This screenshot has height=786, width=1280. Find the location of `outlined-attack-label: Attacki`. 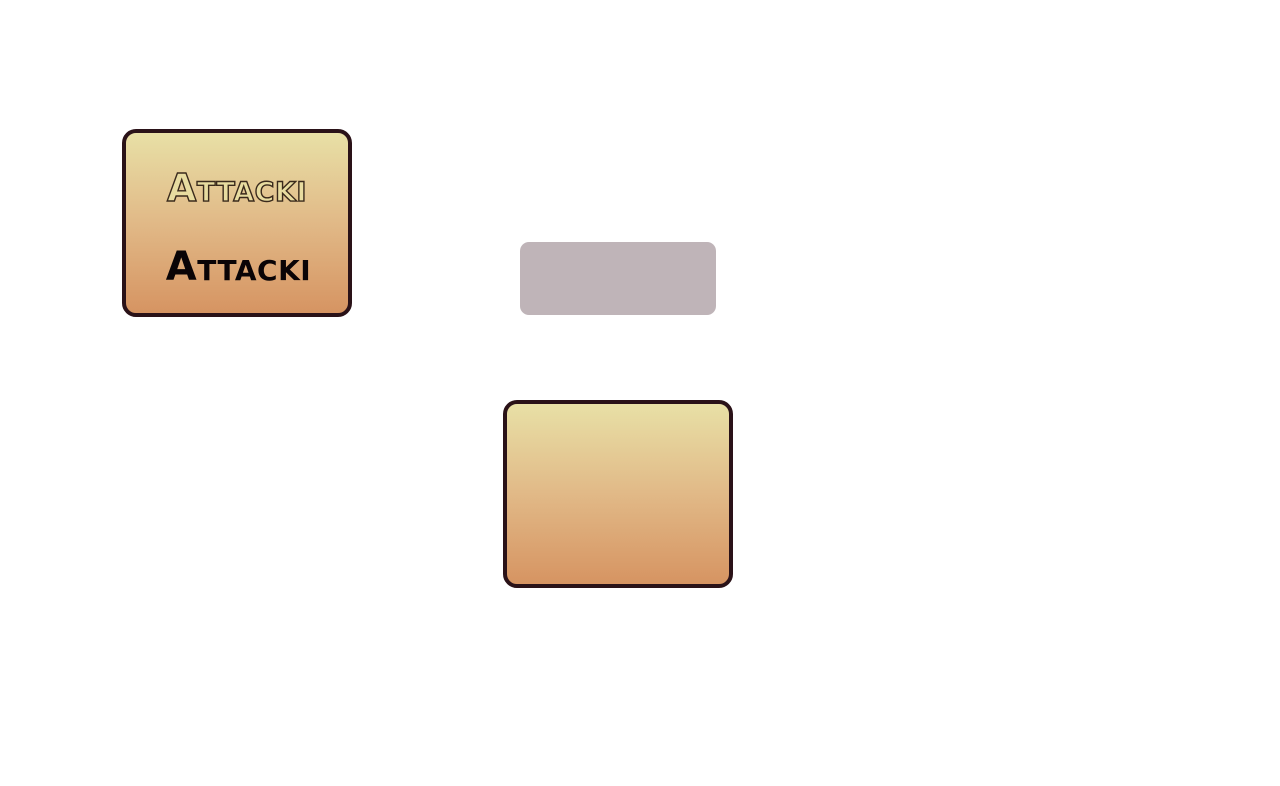

outlined-attack-label: Attacki is located at coordinates (236, 188).